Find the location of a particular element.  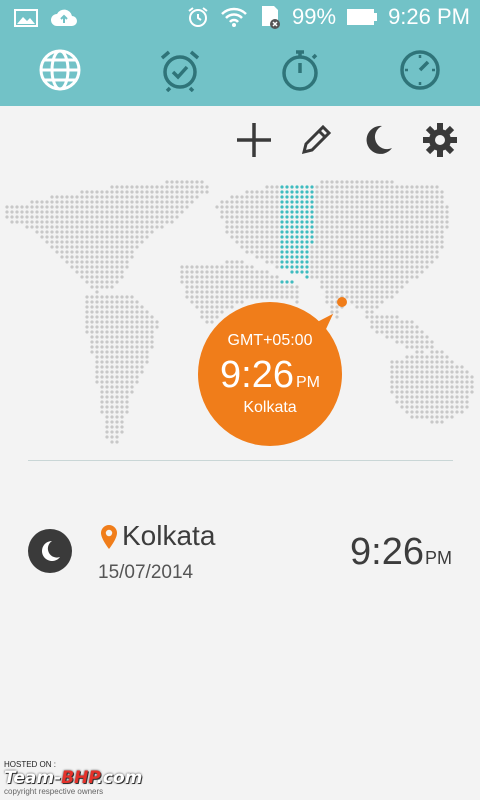

night-indicator is located at coordinates (50, 551).